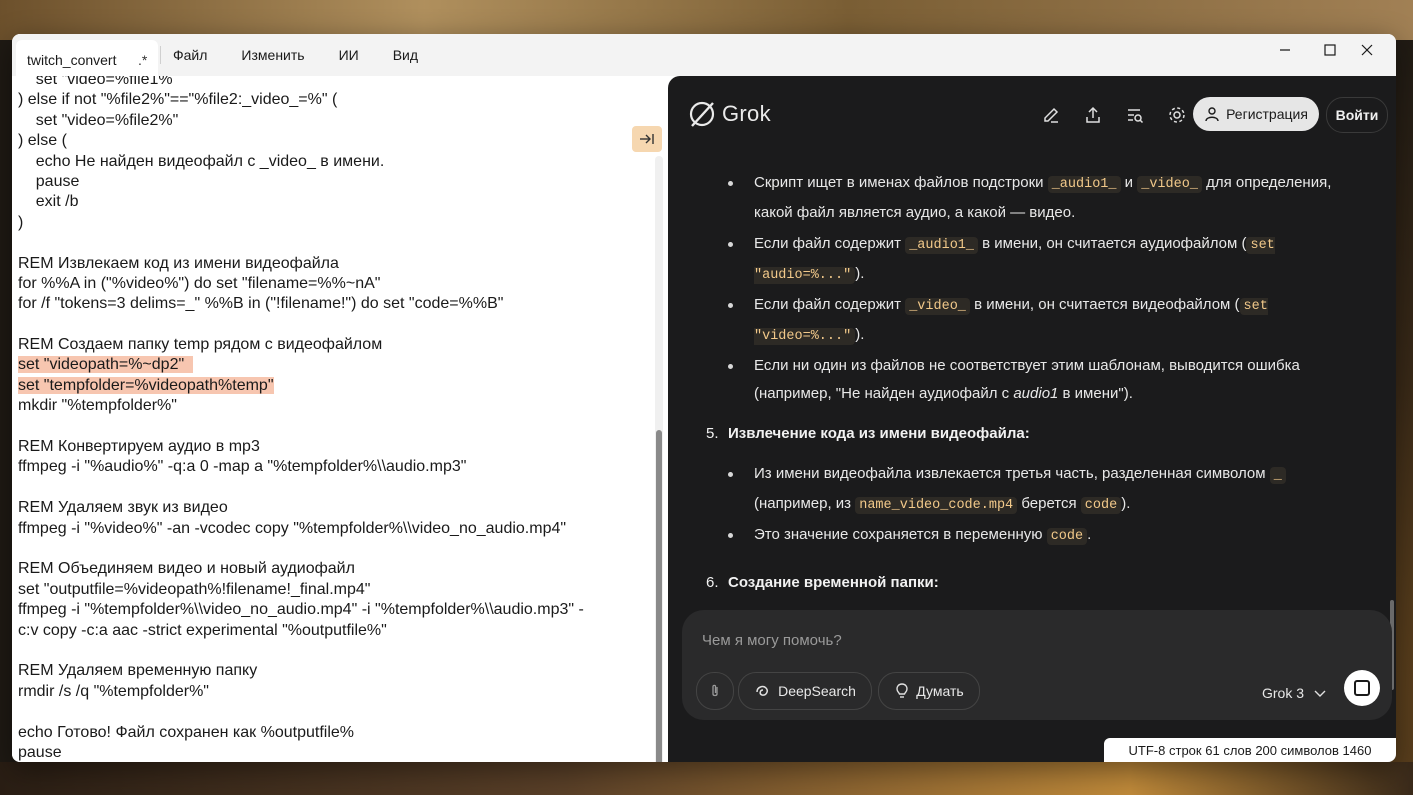 The width and height of the screenshot is (1413, 795). I want to click on share-button, so click(1093, 115).